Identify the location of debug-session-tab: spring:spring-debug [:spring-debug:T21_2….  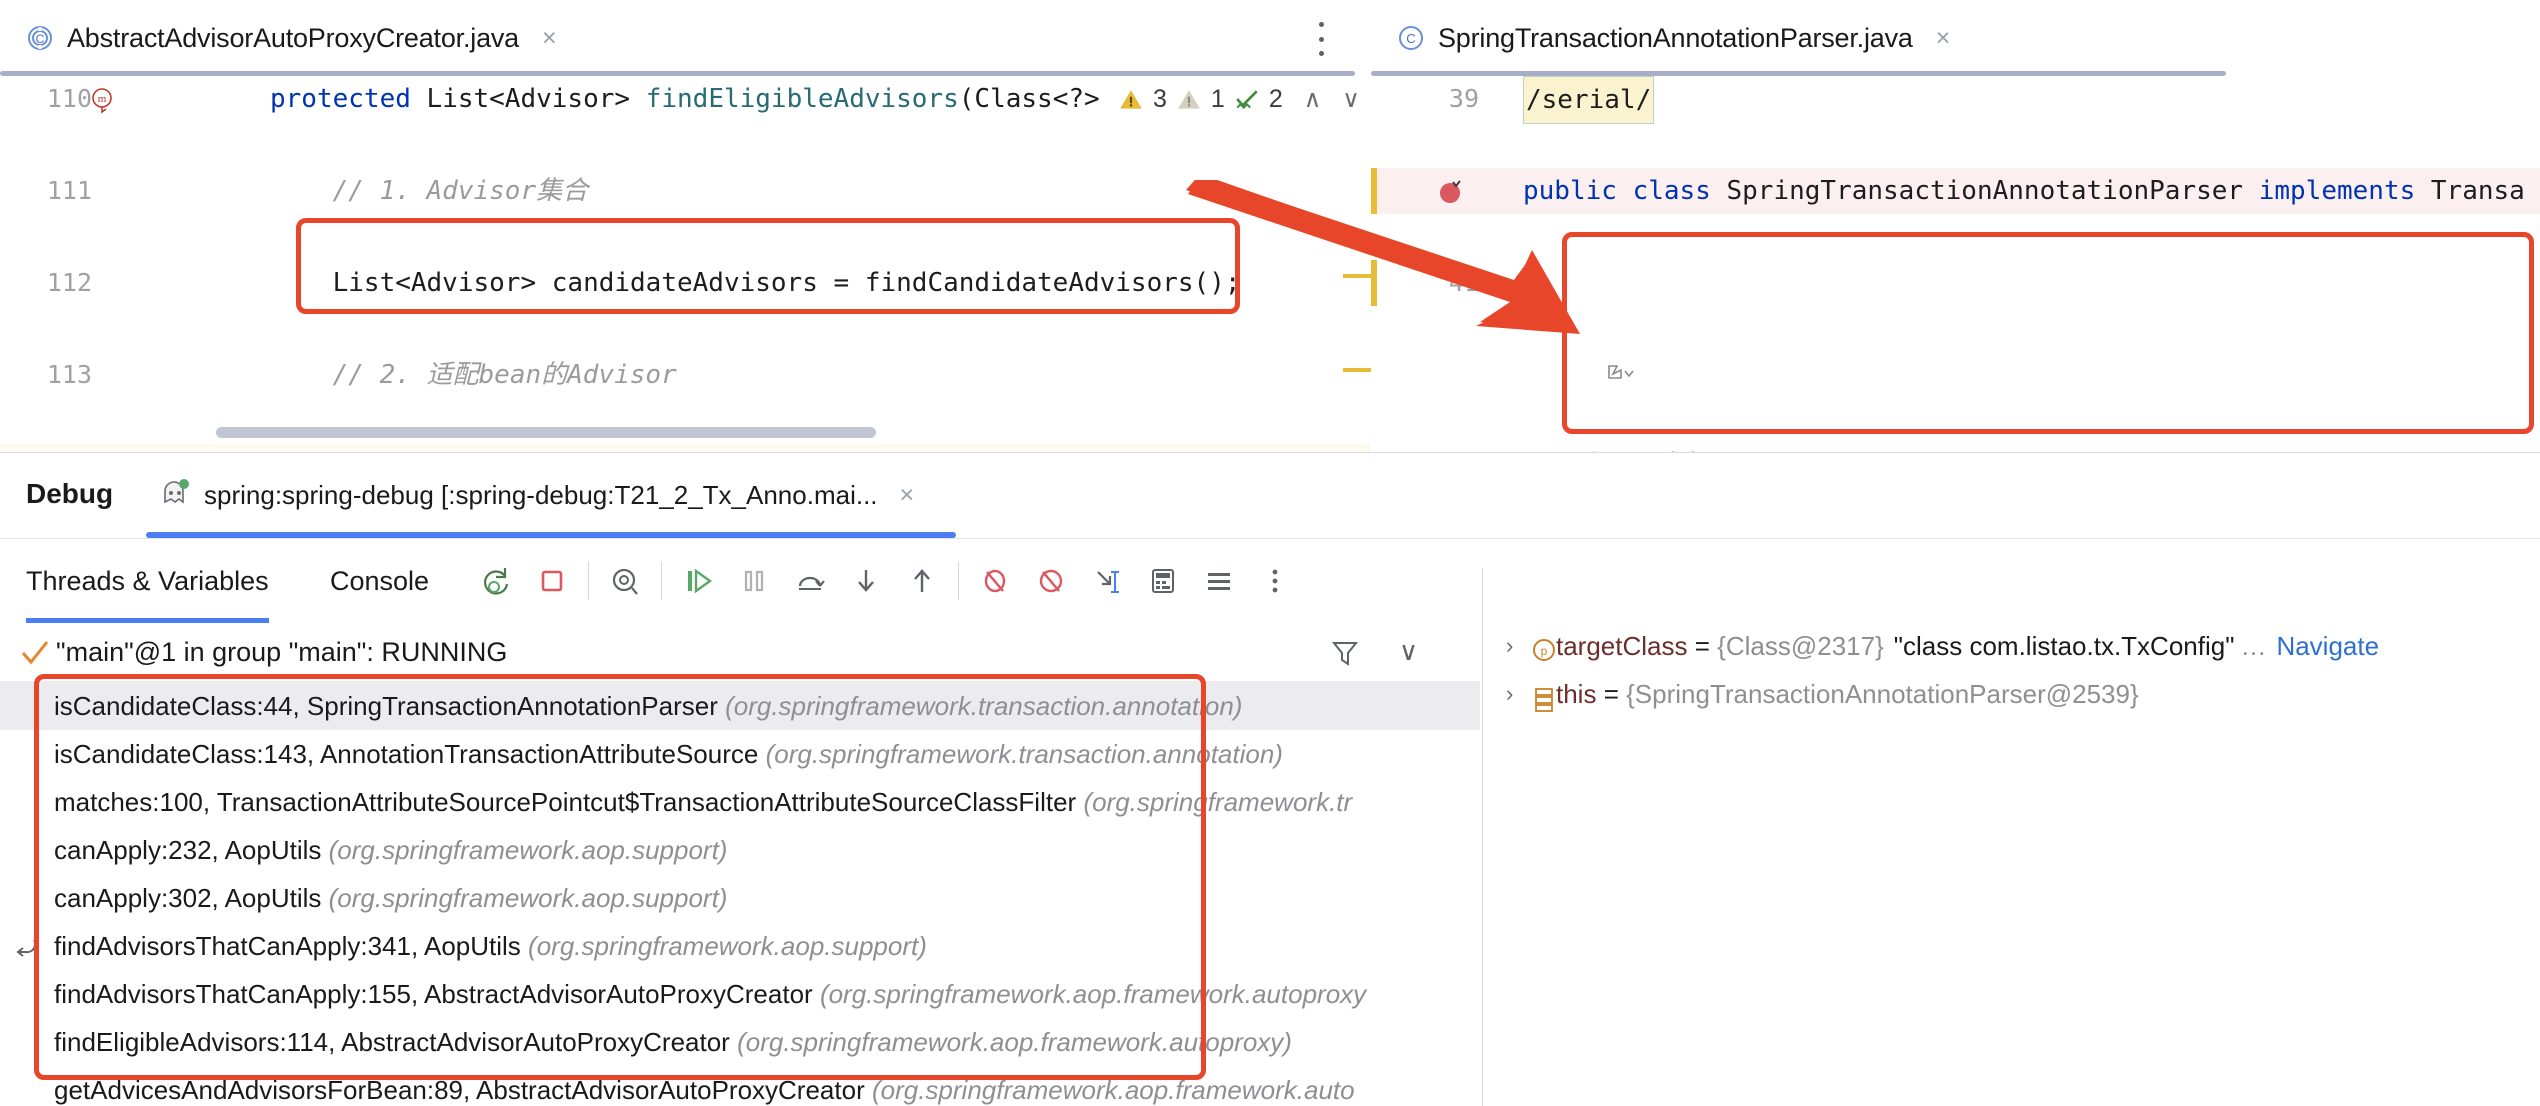
(536, 495).